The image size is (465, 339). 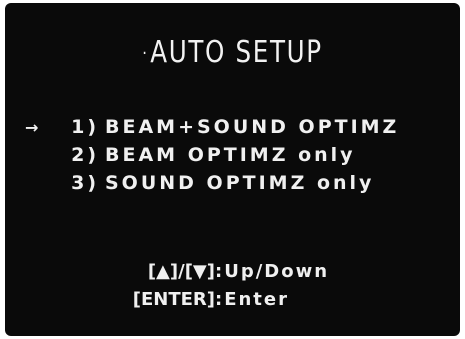 I want to click on menu-item-number: 2), so click(x=85, y=155).